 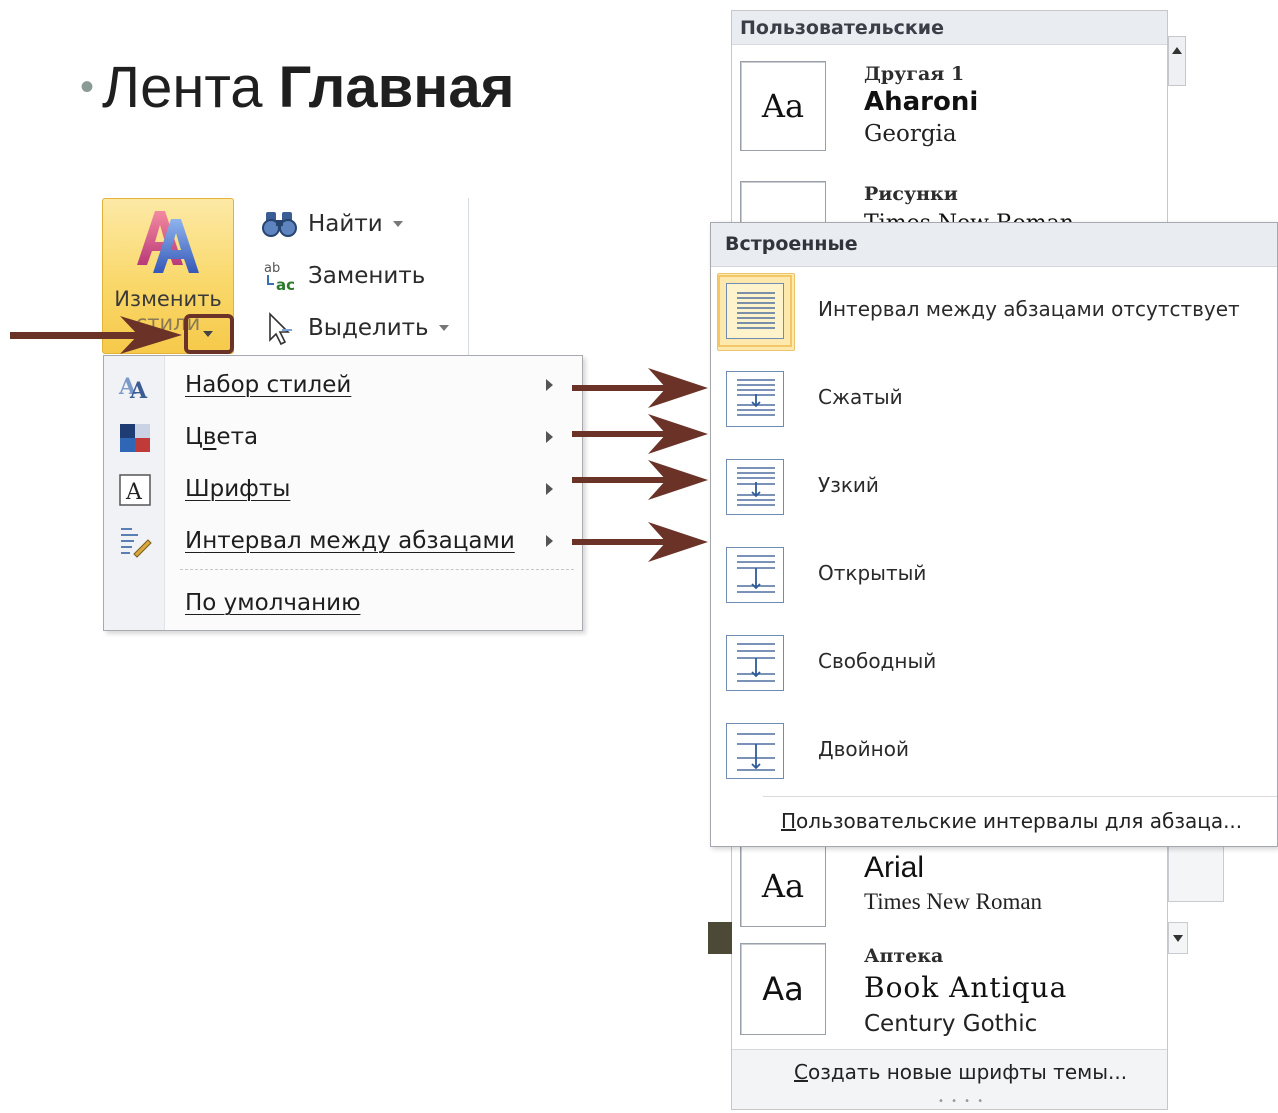 I want to click on arrow-paragraph-spacing-icon, so click(x=640, y=542).